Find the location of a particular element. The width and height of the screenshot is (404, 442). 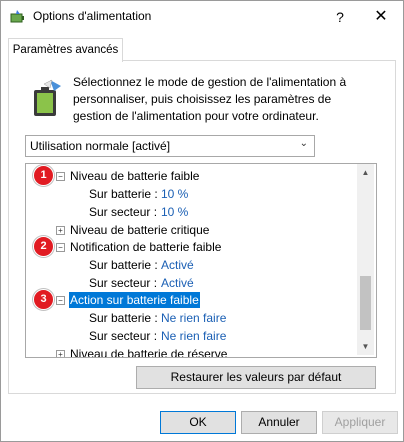

battery-icon is located at coordinates (47, 97).